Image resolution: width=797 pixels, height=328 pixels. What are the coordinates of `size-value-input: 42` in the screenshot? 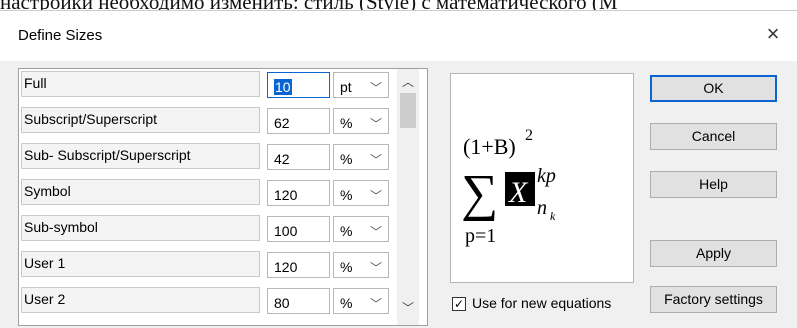 It's located at (298, 157).